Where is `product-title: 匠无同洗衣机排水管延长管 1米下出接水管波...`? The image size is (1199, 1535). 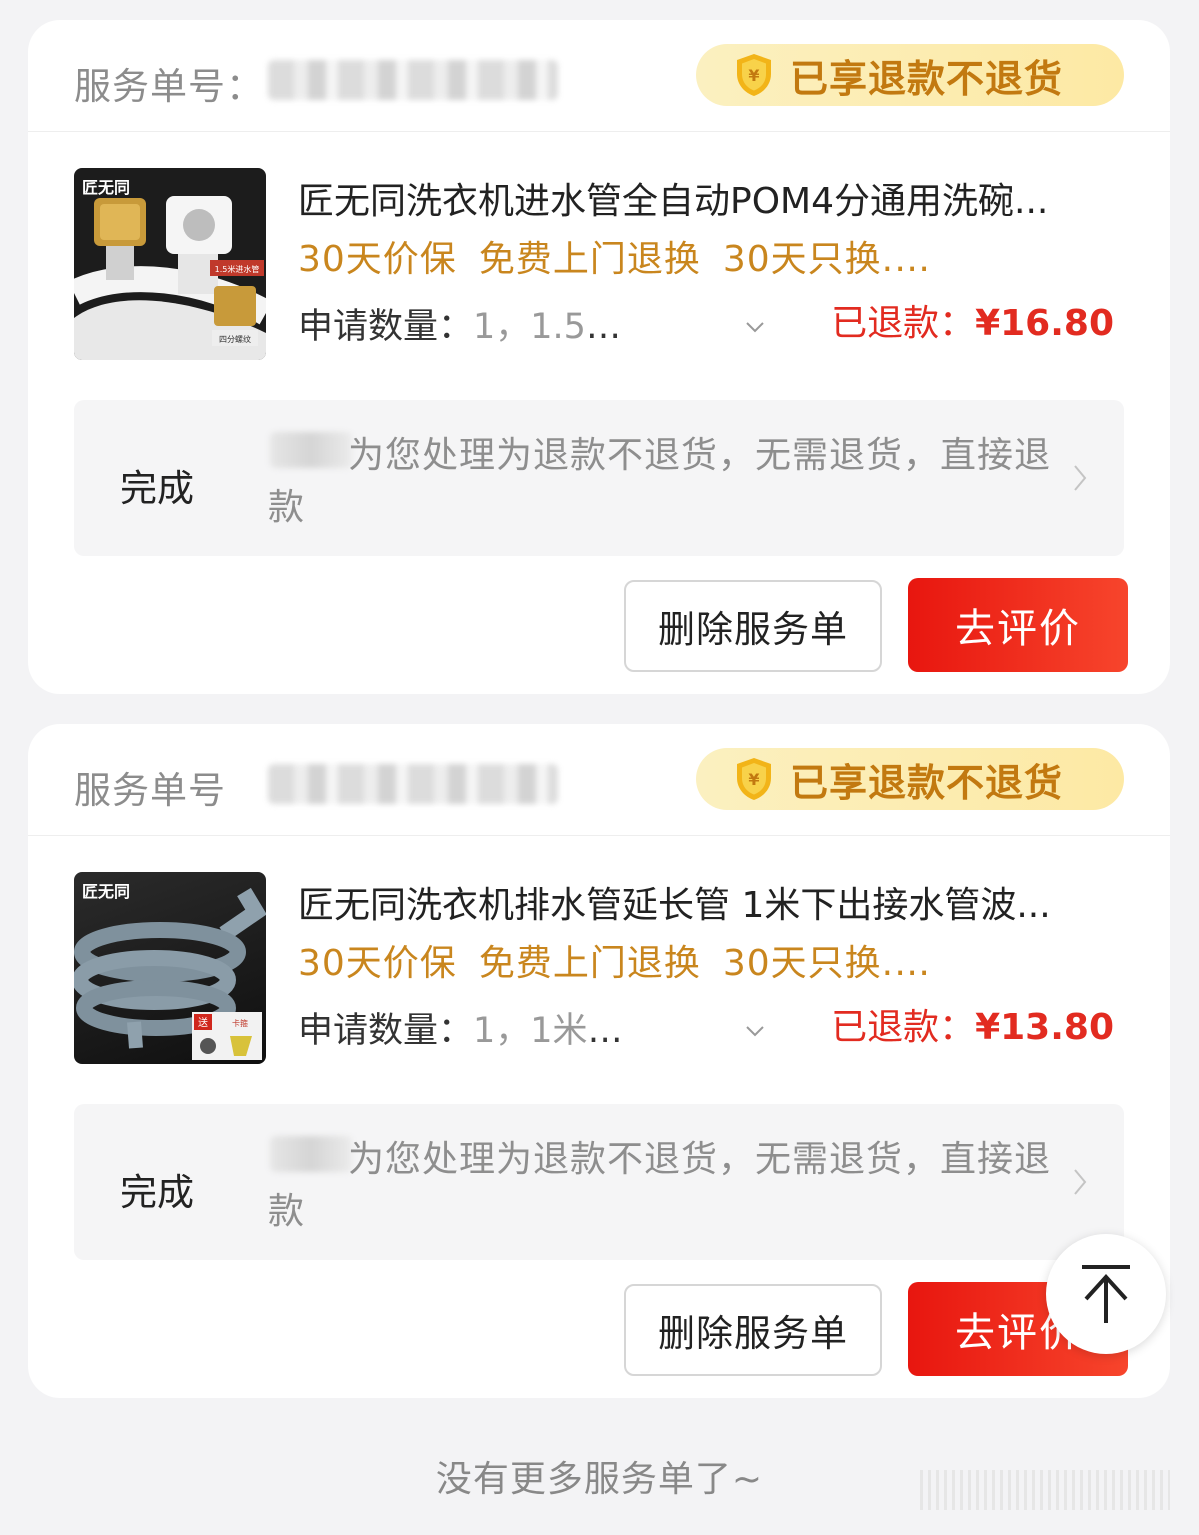
product-title: 匠无同洗衣机排水管延长管 1米下出接水管波... is located at coordinates (698, 902).